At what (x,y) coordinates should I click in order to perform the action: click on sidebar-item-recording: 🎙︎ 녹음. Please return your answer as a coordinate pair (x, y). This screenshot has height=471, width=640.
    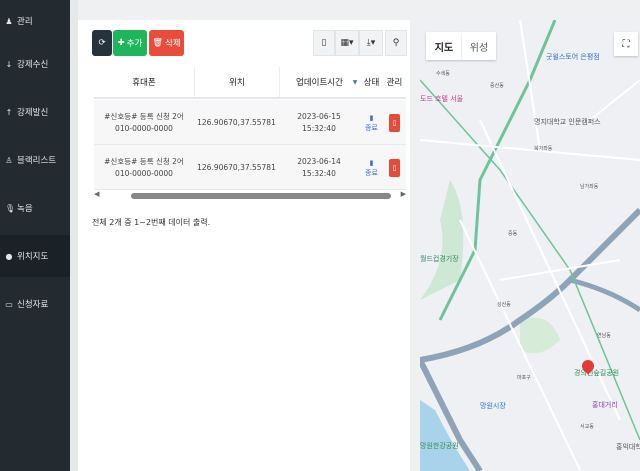
    Looking at the image, I should click on (35, 208).